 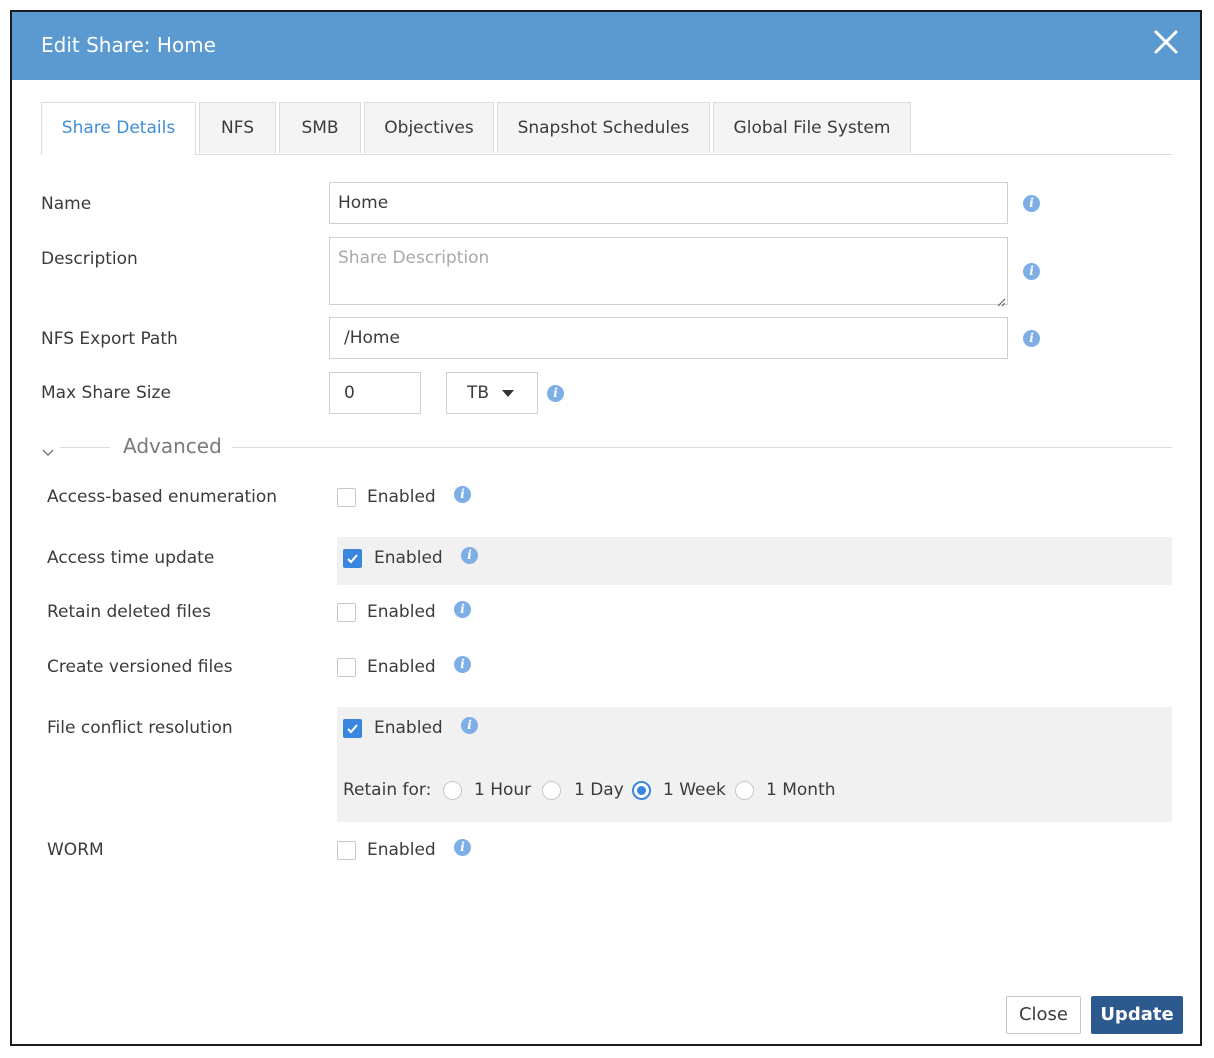 What do you see at coordinates (140, 667) in the screenshot?
I see `option-label: Create versioned files` at bounding box center [140, 667].